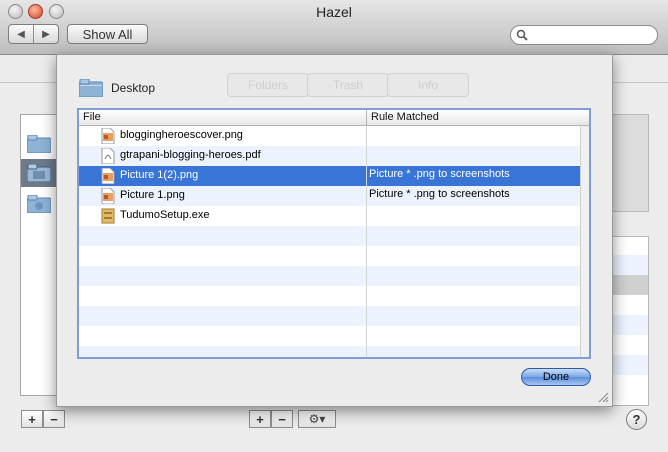  I want to click on folder-name: Desktop, so click(133, 88).